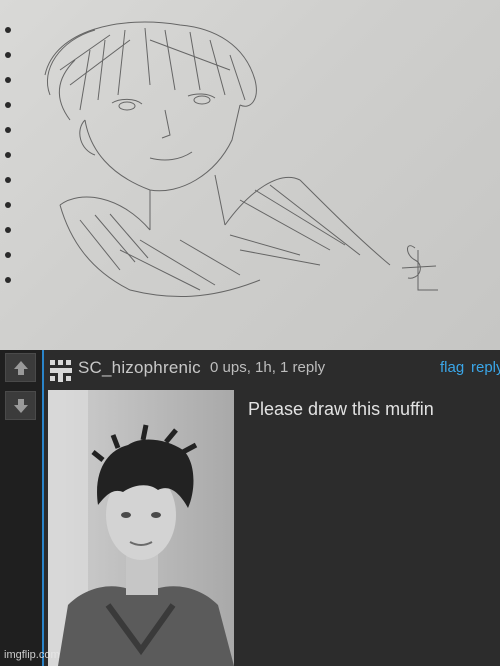 The height and width of the screenshot is (666, 500). What do you see at coordinates (139, 368) in the screenshot?
I see `comment-username: SC_hizophrenic` at bounding box center [139, 368].